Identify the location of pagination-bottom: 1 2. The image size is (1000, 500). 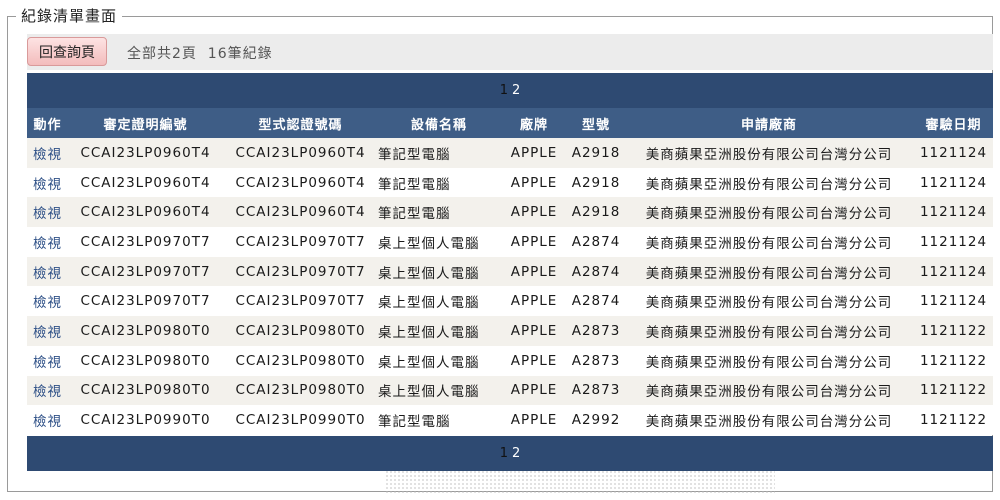
(510, 453).